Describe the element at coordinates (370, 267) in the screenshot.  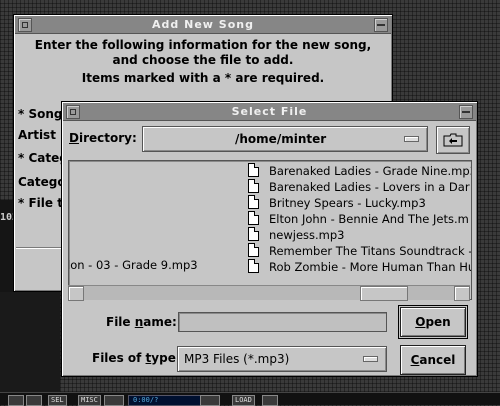
I see `file-item-label: Rob Zombie - More Human Than Hu` at that location.